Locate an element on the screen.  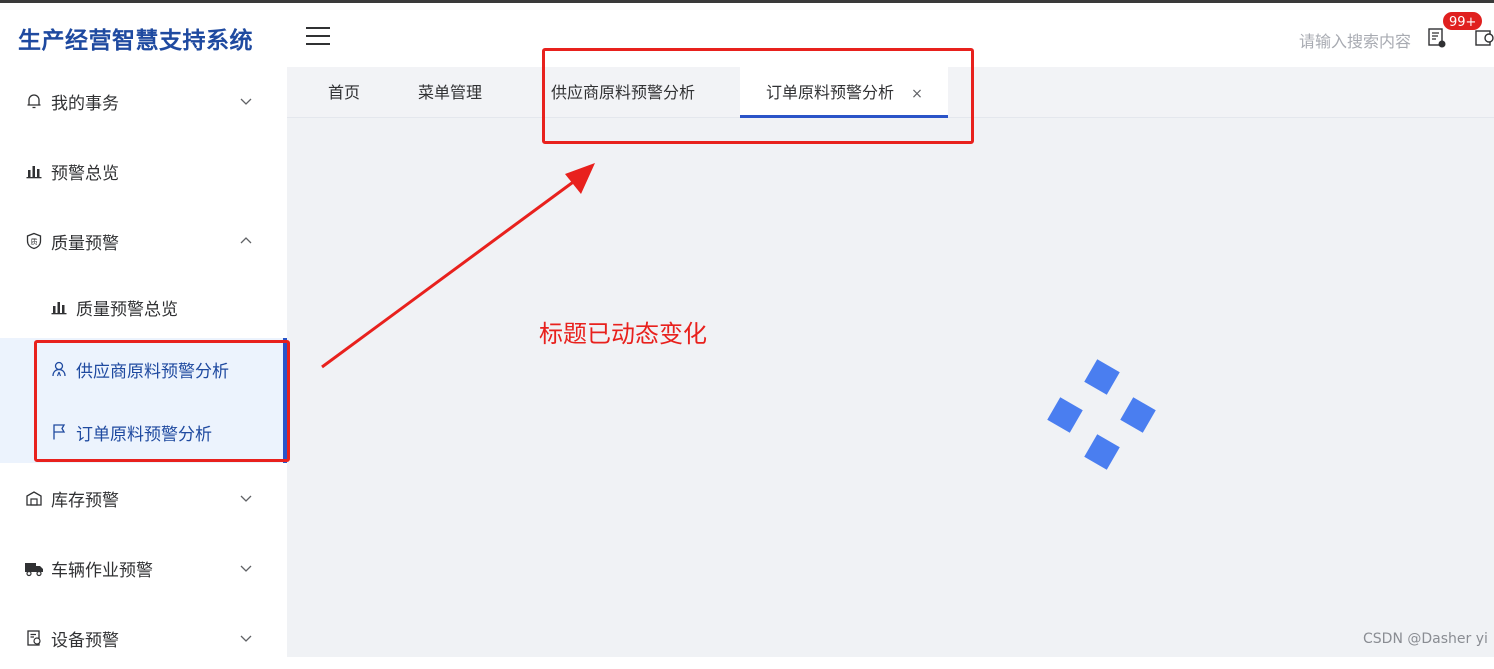
tab-label: 首页 is located at coordinates (344, 92).